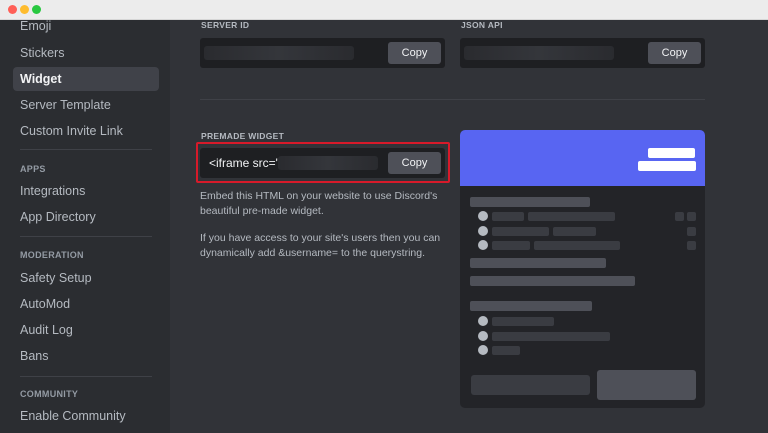 The height and width of the screenshot is (433, 768). I want to click on sidebar-item-server-template: Server Template, so click(86, 105).